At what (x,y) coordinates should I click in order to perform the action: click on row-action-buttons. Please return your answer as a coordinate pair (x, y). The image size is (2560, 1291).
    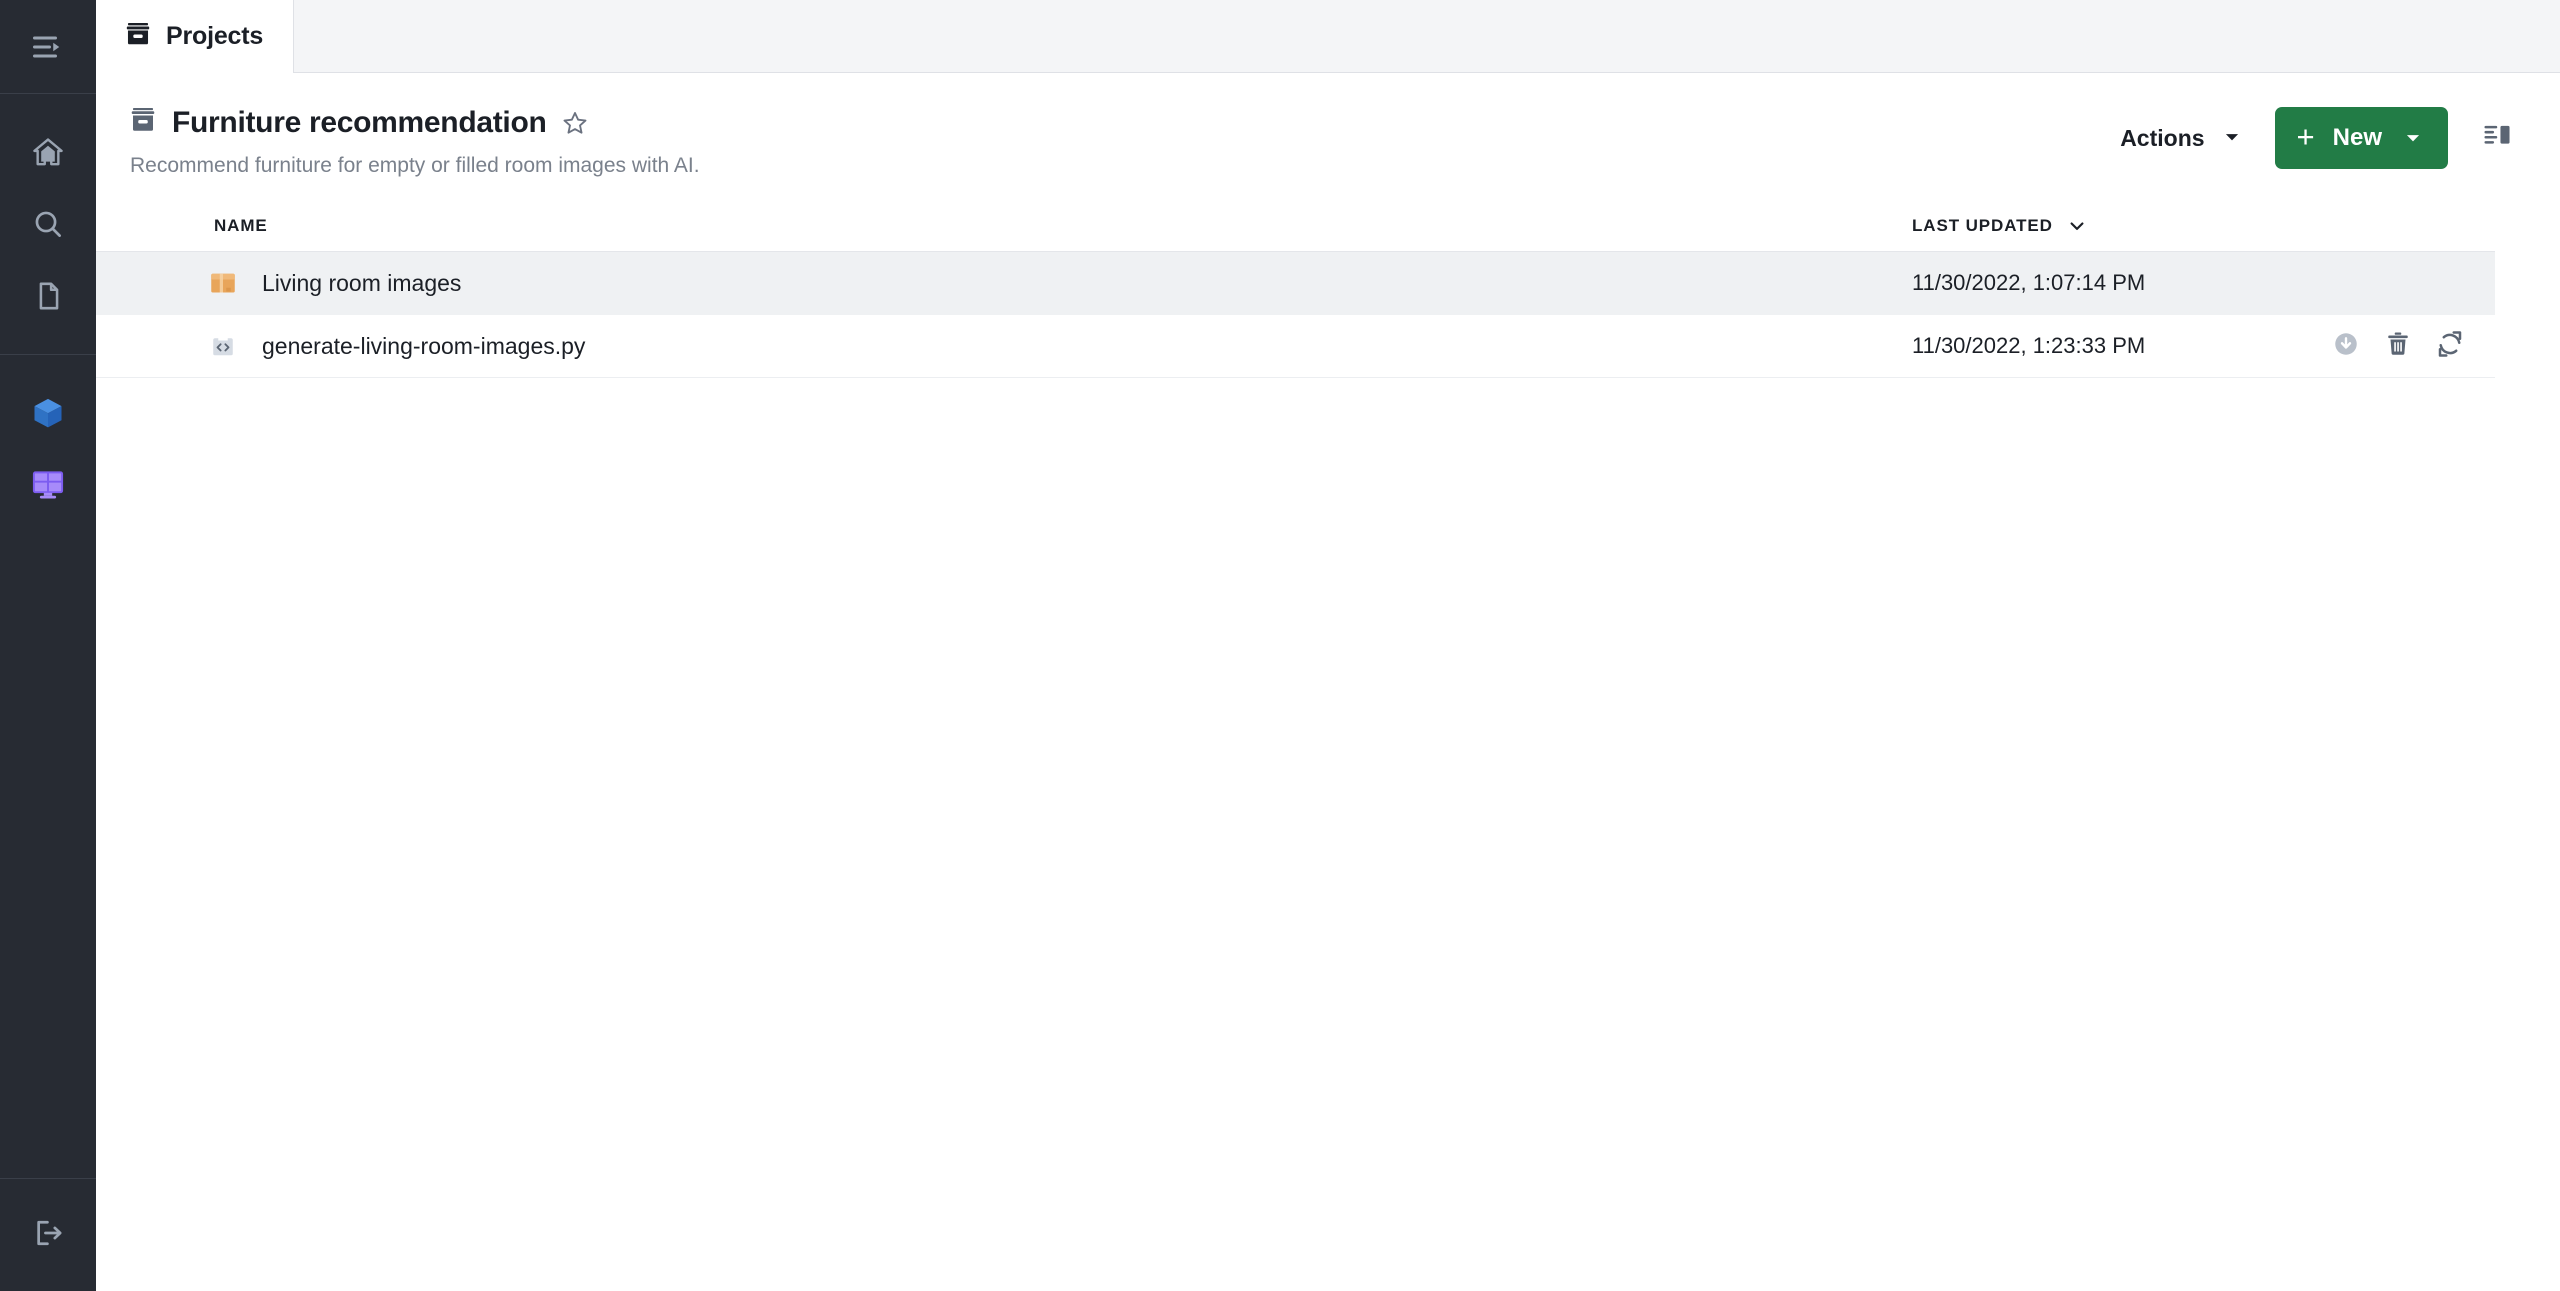
    Looking at the image, I should click on (2398, 346).